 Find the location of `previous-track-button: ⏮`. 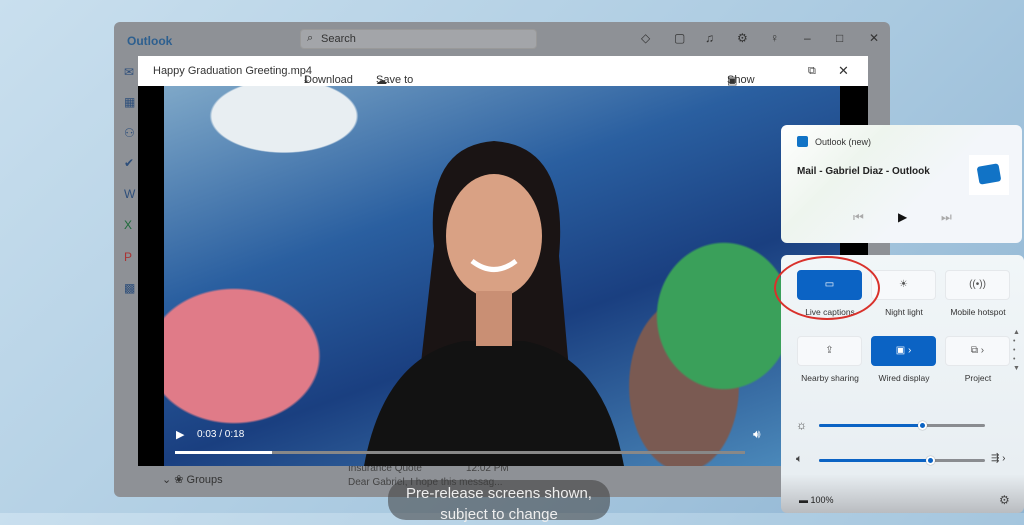

previous-track-button: ⏮ is located at coordinates (858, 217).